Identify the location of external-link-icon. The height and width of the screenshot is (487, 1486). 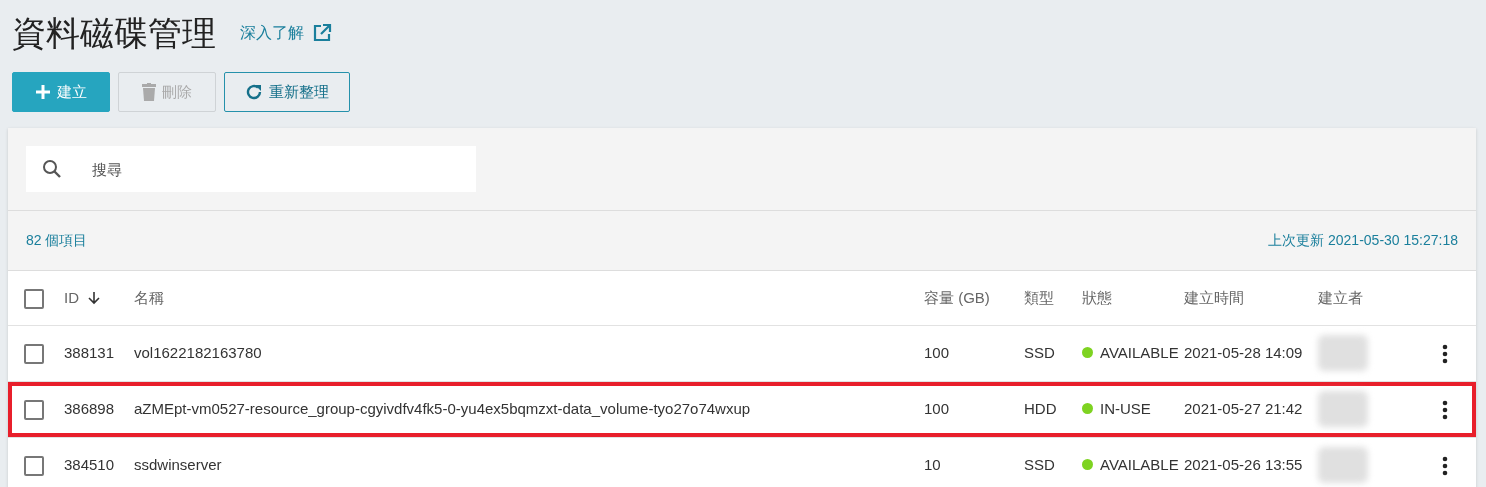
(322, 33).